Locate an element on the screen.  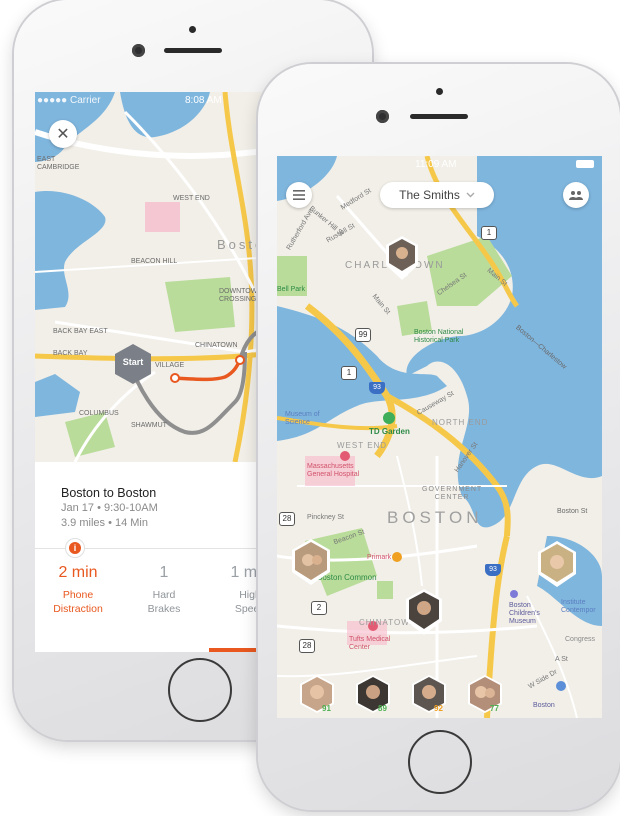
map-label-boston: BOSTON is located at coordinates (435, 517).